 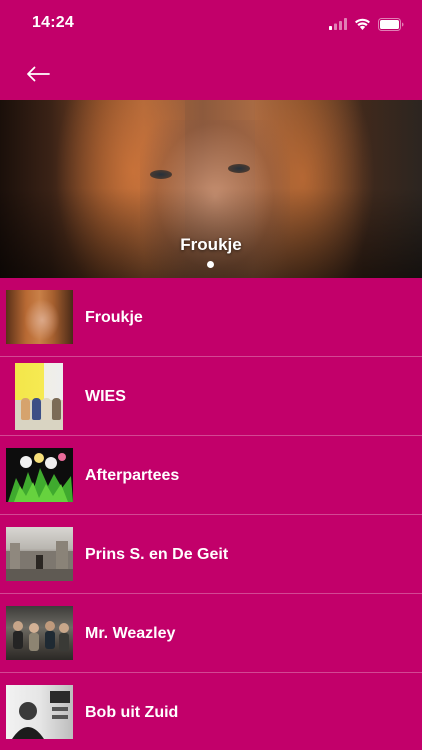 What do you see at coordinates (211, 396) in the screenshot?
I see `artist-row-wies: WIES` at bounding box center [211, 396].